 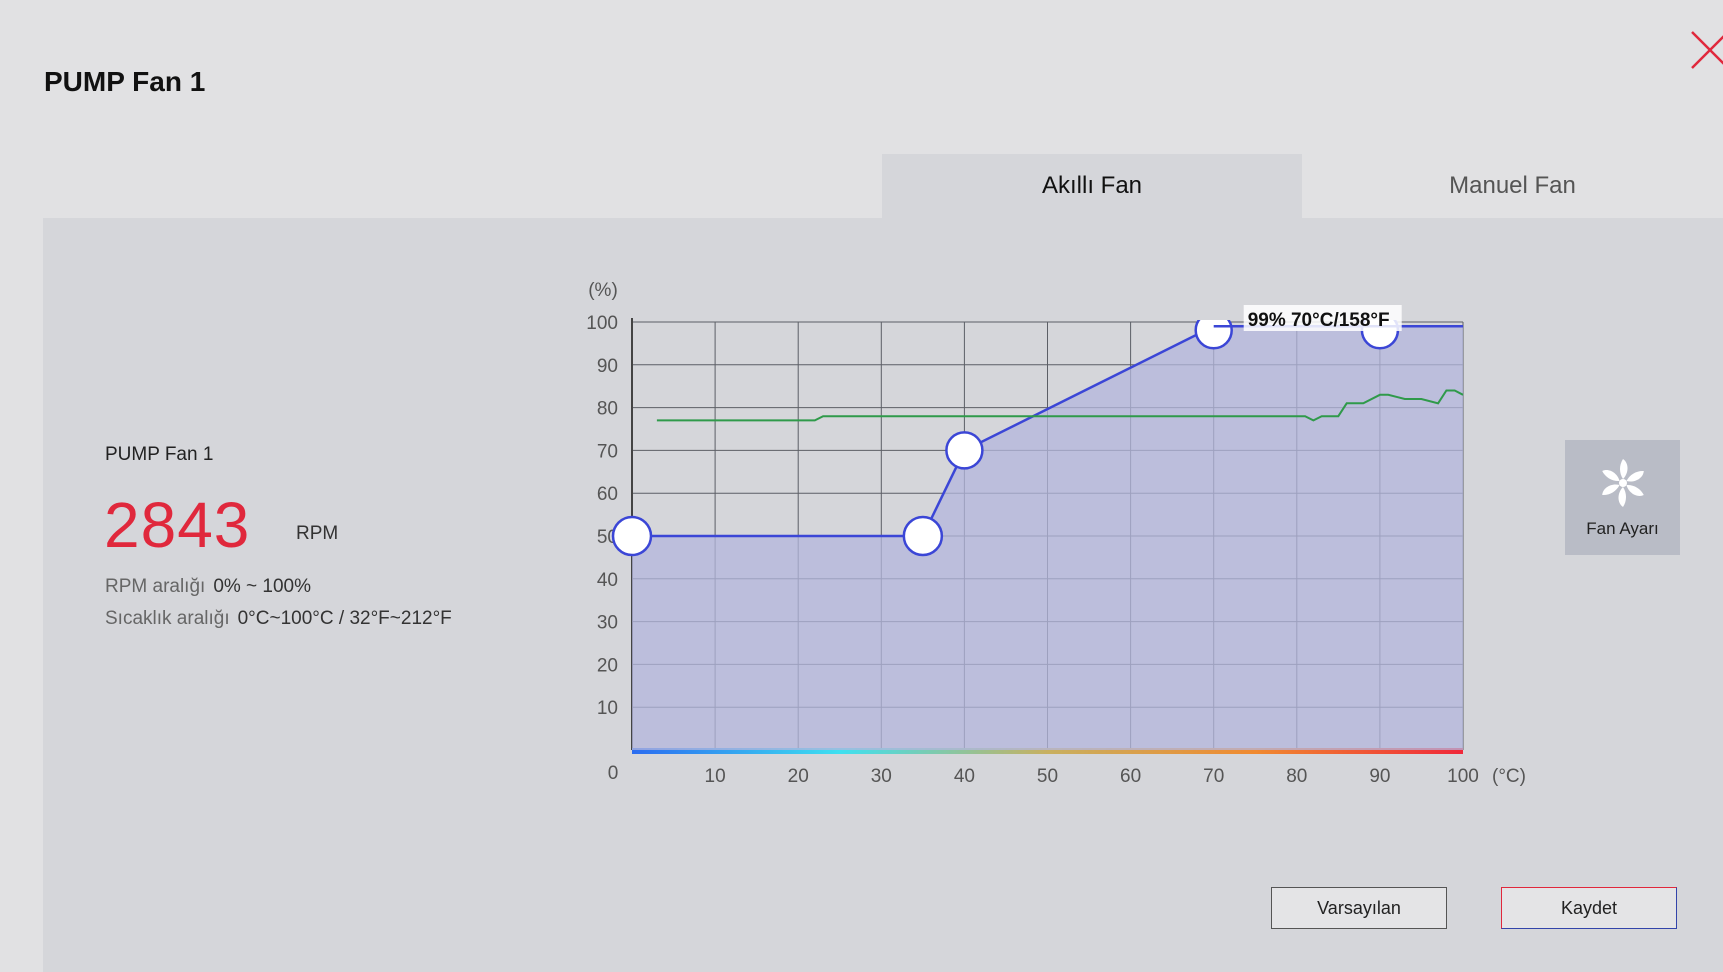 What do you see at coordinates (1092, 186) in the screenshot?
I see `tab-smart-fan: Akıllı Fan` at bounding box center [1092, 186].